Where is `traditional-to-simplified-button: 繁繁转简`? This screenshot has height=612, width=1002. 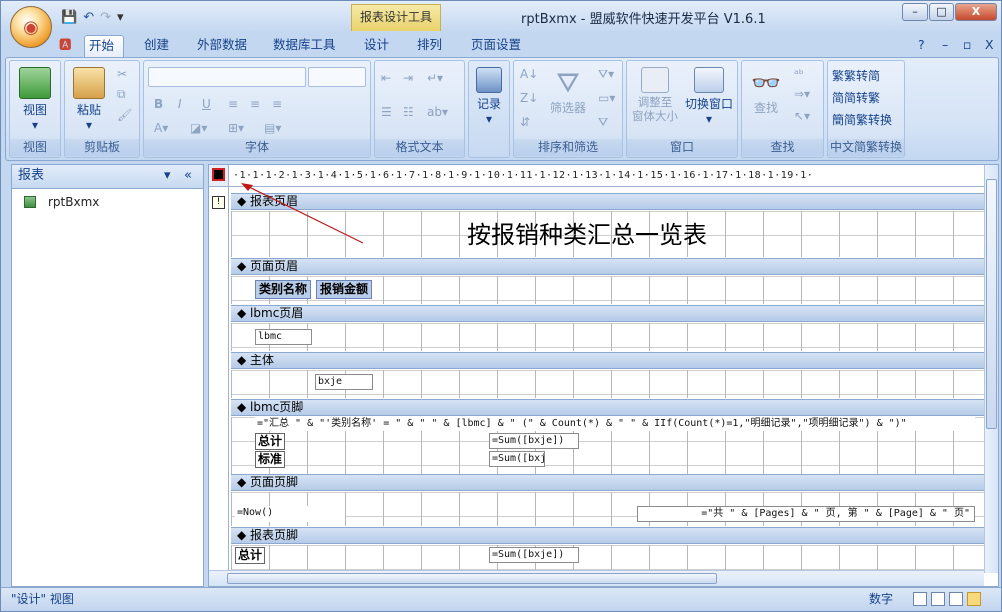
traditional-to-simplified-button: 繁繁转简 is located at coordinates (856, 75).